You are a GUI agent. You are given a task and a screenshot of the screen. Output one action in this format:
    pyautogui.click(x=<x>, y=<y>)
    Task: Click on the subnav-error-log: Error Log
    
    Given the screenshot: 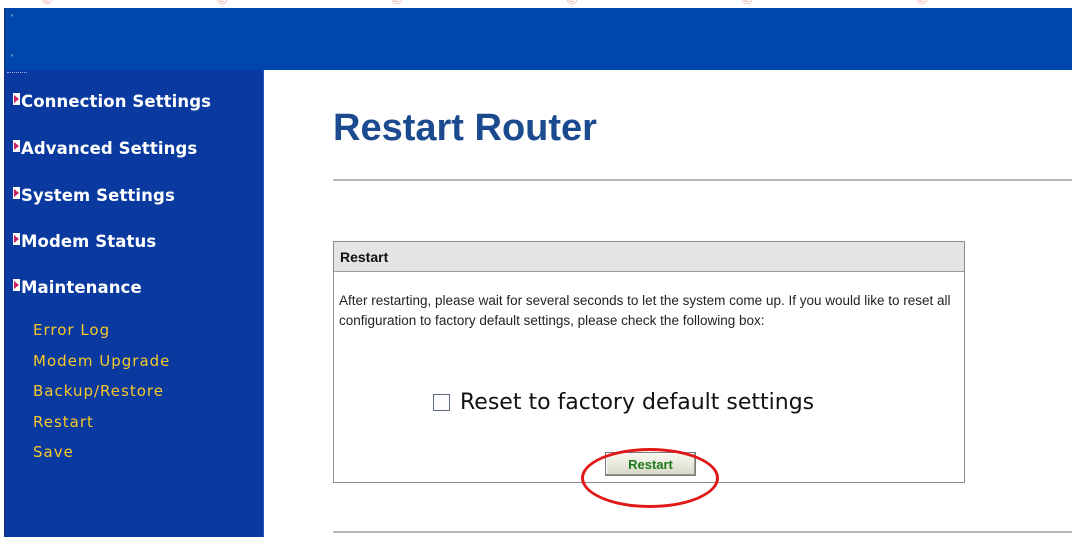 What is the action you would take?
    pyautogui.click(x=71, y=330)
    